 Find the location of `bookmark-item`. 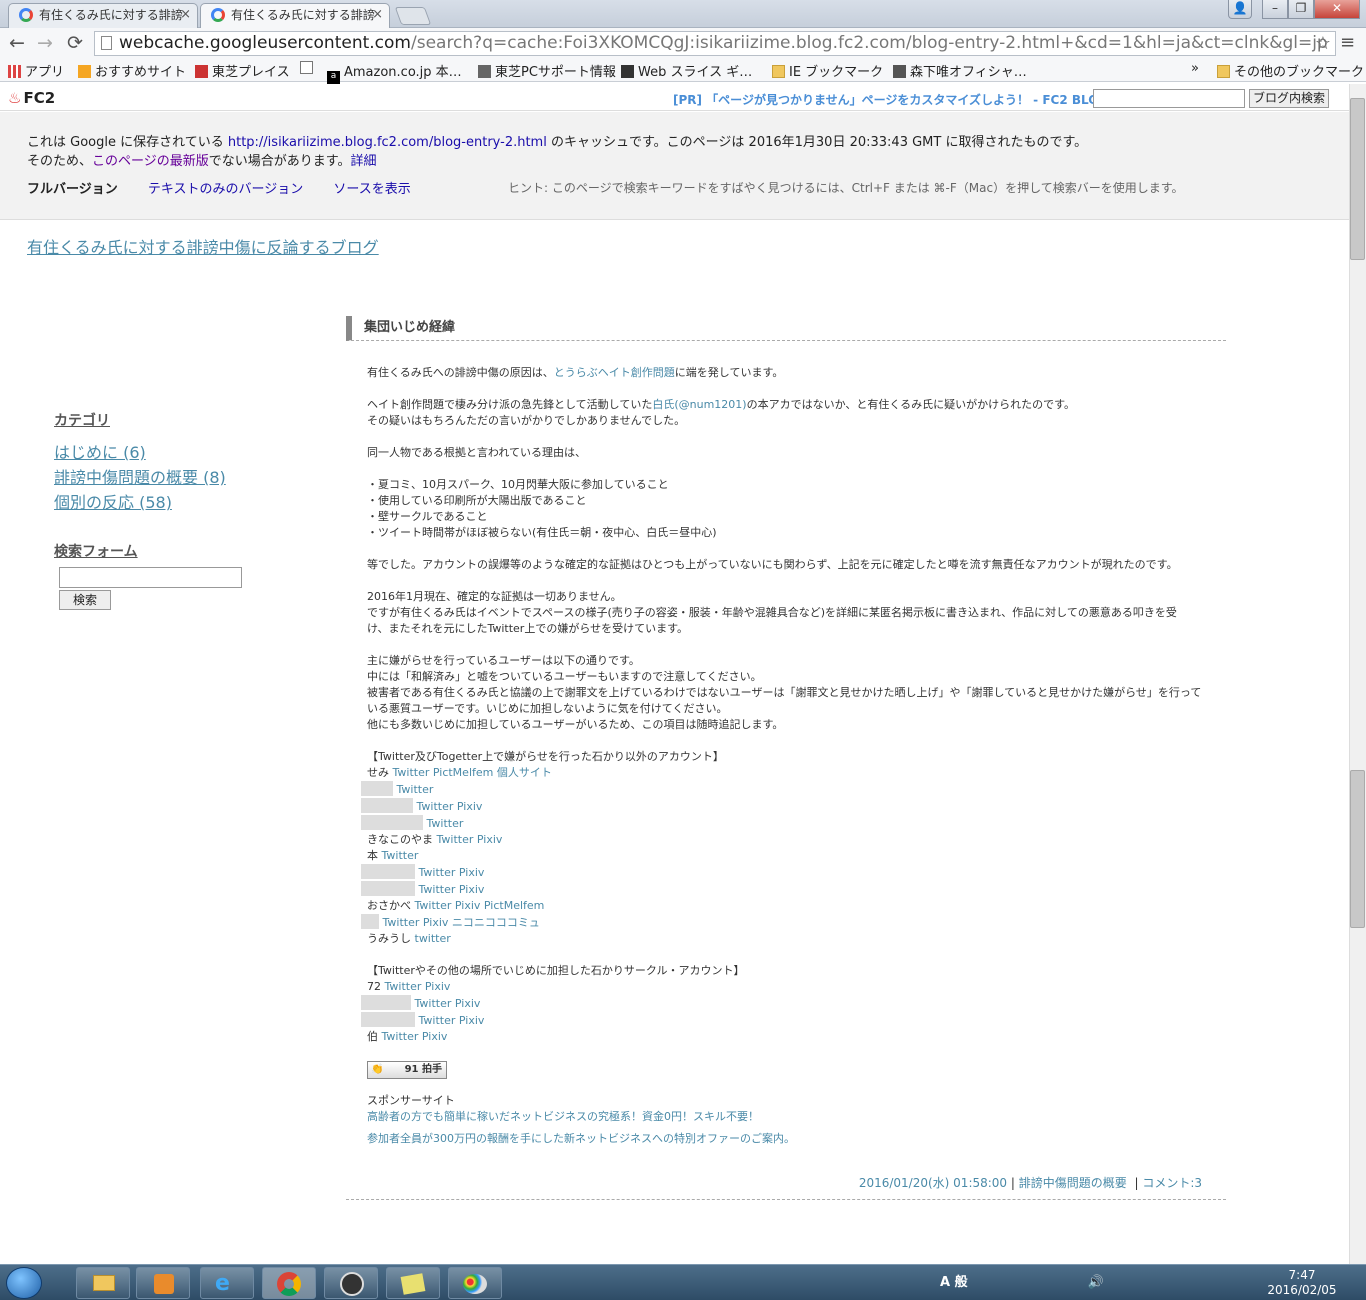

bookmark-item is located at coordinates (308, 68).